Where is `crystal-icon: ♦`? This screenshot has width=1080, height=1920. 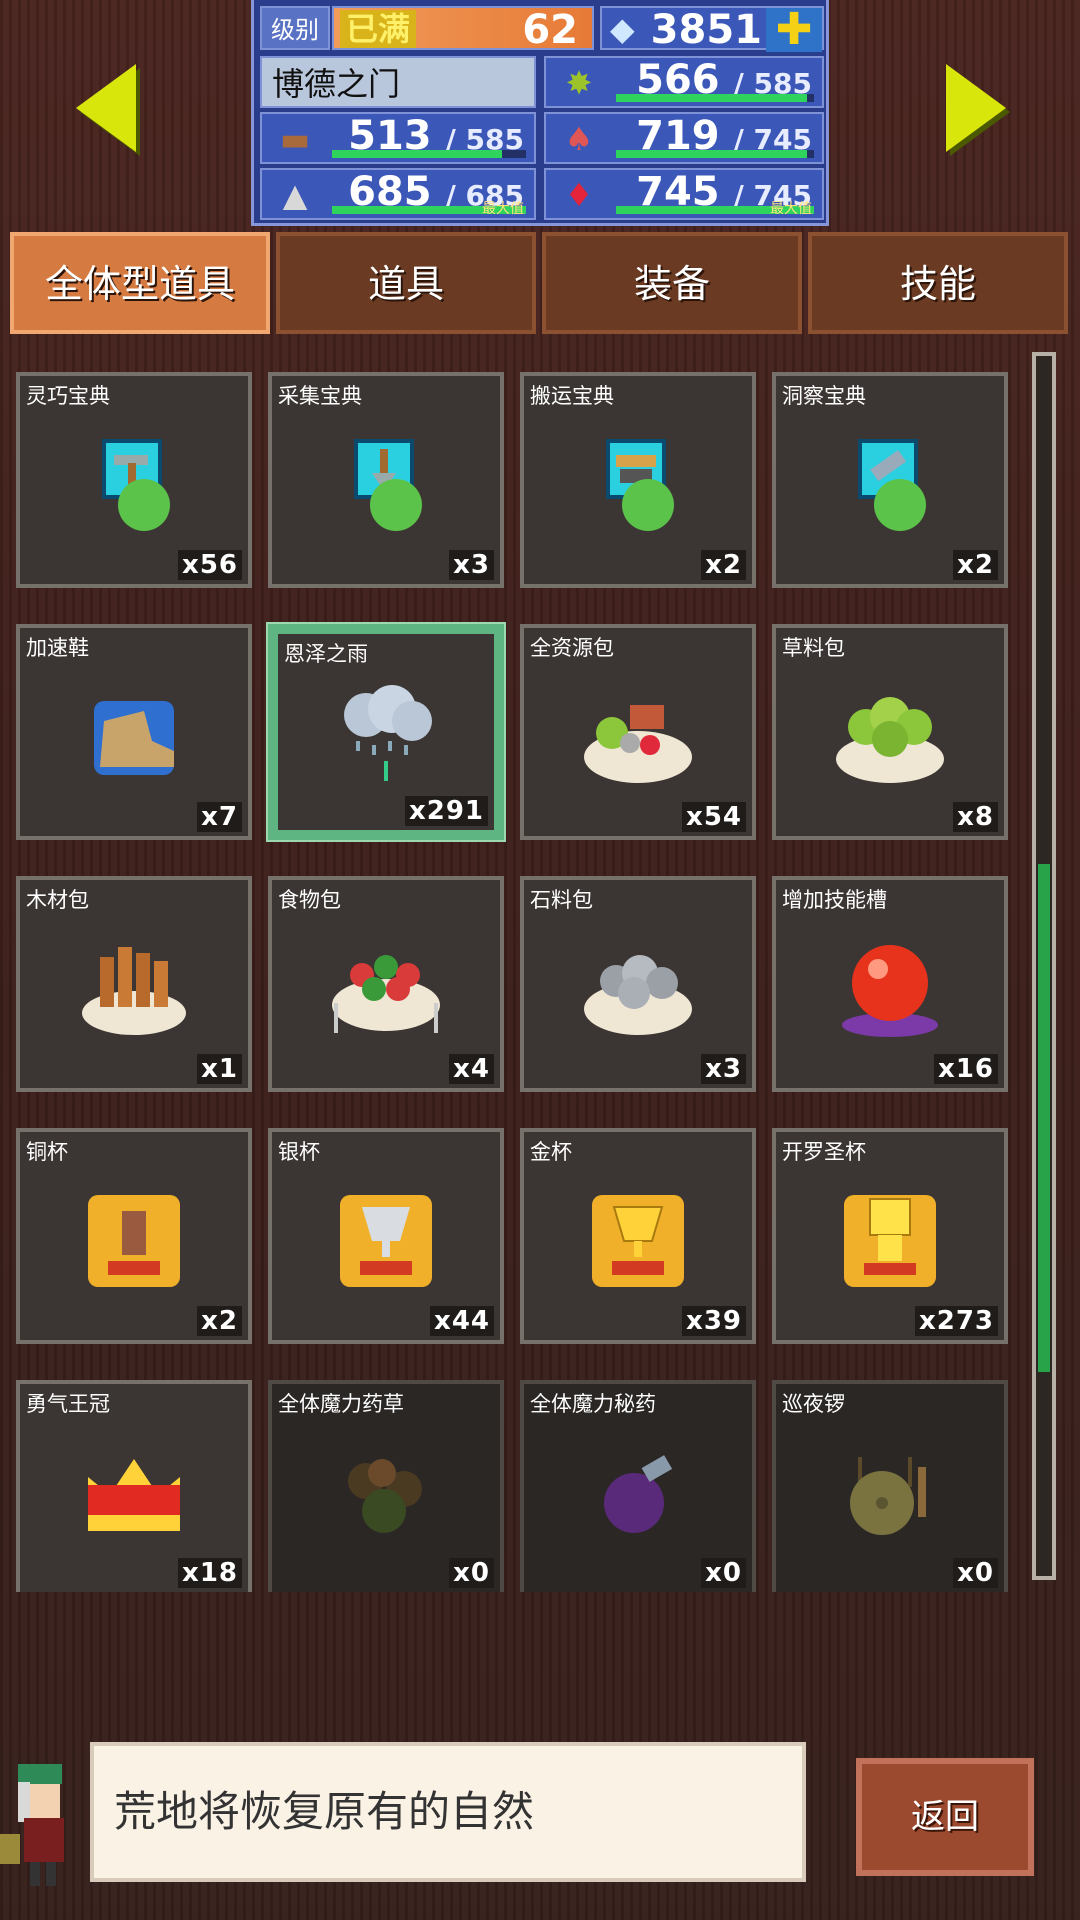 crystal-icon: ♦ is located at coordinates (579, 195).